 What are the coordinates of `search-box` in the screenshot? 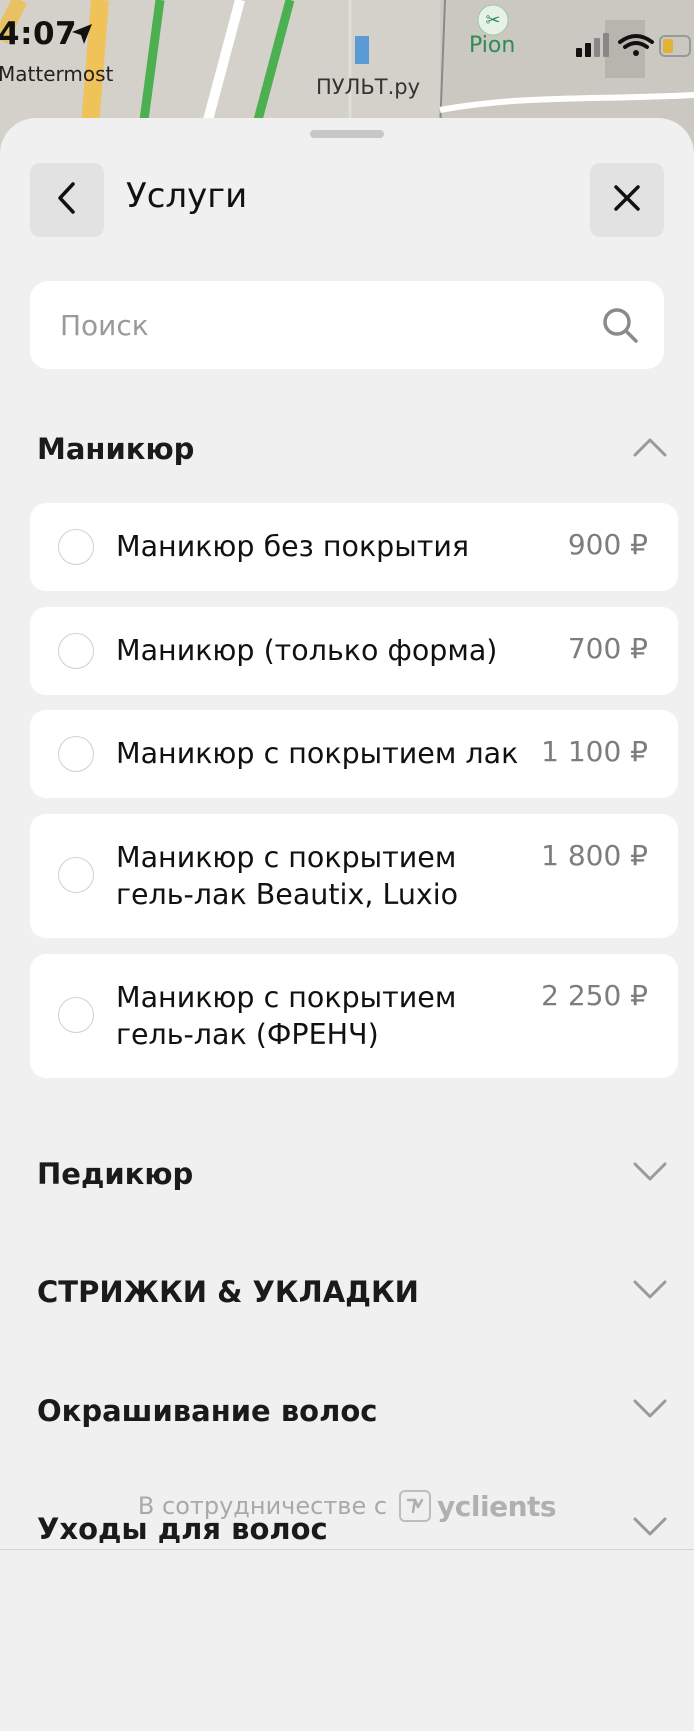 It's located at (347, 325).